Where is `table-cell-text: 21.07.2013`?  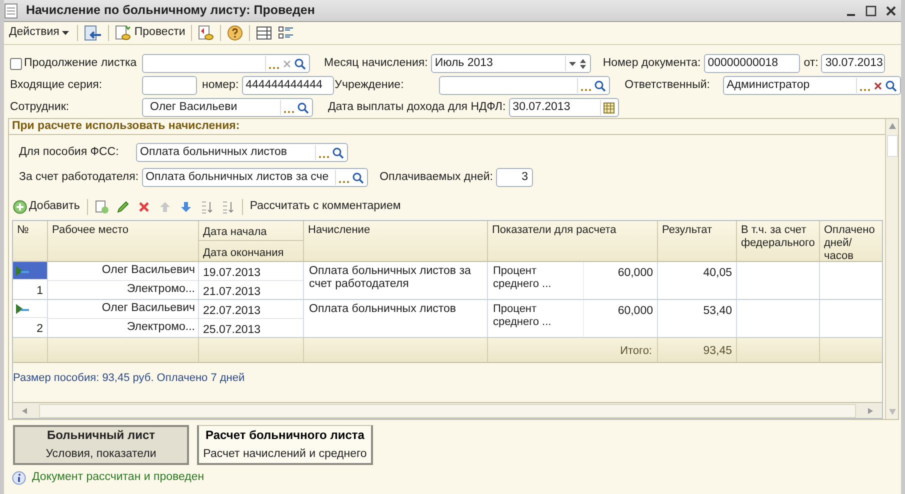
table-cell-text: 21.07.2013 is located at coordinates (232, 292).